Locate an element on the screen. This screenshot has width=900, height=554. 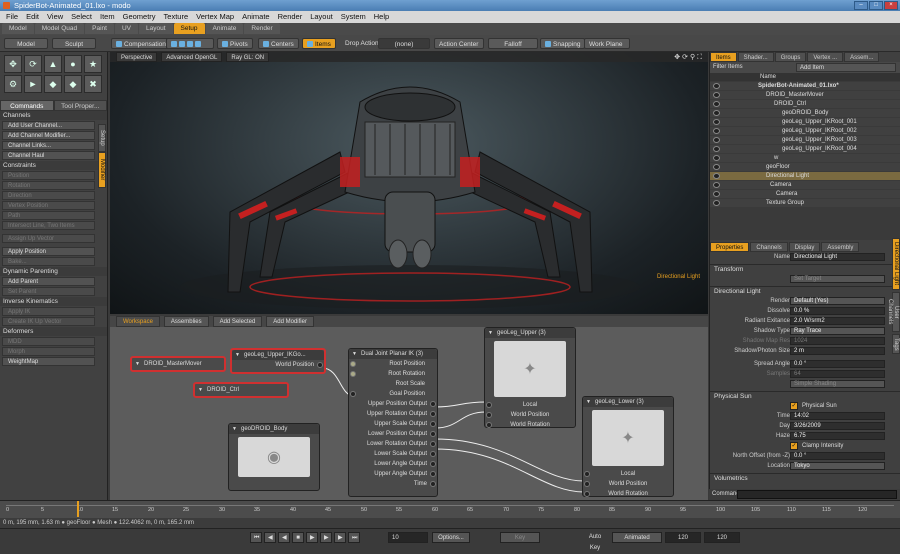
move-tool-icon: ✥ is located at coordinates (13, 64).